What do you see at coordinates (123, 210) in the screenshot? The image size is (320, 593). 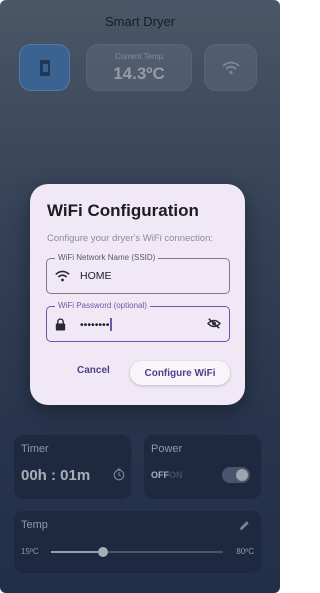 I see `dialog-title: WiFi Configuration` at bounding box center [123, 210].